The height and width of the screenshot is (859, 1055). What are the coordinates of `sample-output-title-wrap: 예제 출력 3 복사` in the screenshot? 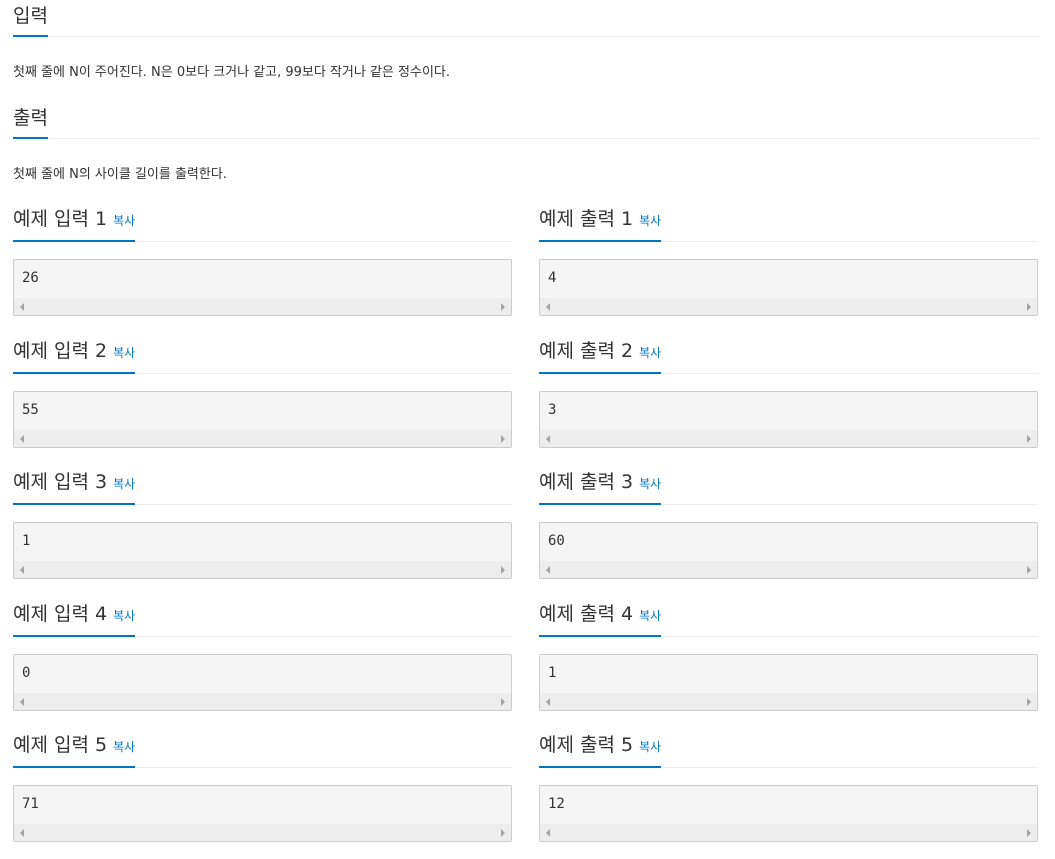 It's located at (600, 486).